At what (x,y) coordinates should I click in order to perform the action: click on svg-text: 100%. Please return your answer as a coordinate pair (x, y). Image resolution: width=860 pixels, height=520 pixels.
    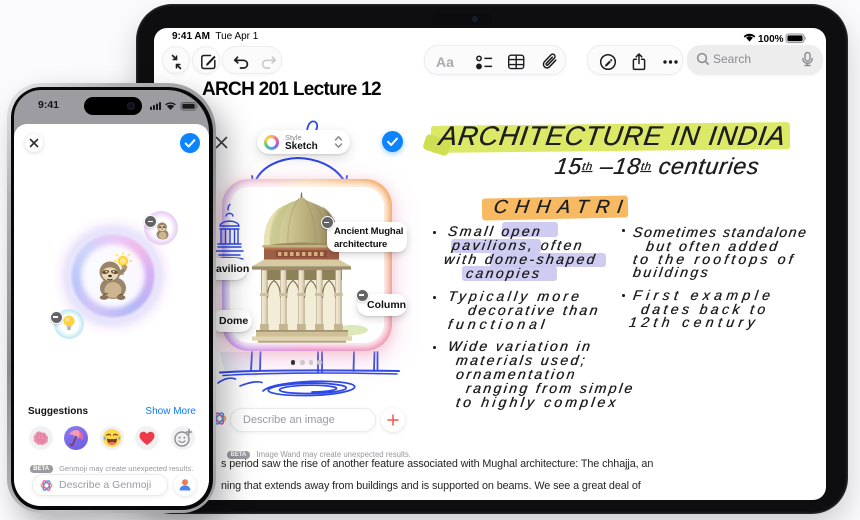
    Looking at the image, I should click on (771, 39).